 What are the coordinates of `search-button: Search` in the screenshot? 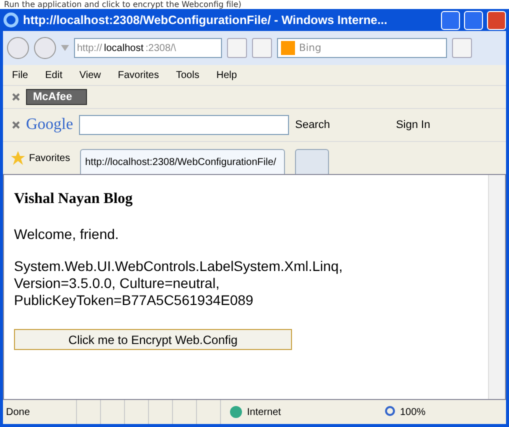 It's located at (312, 125).